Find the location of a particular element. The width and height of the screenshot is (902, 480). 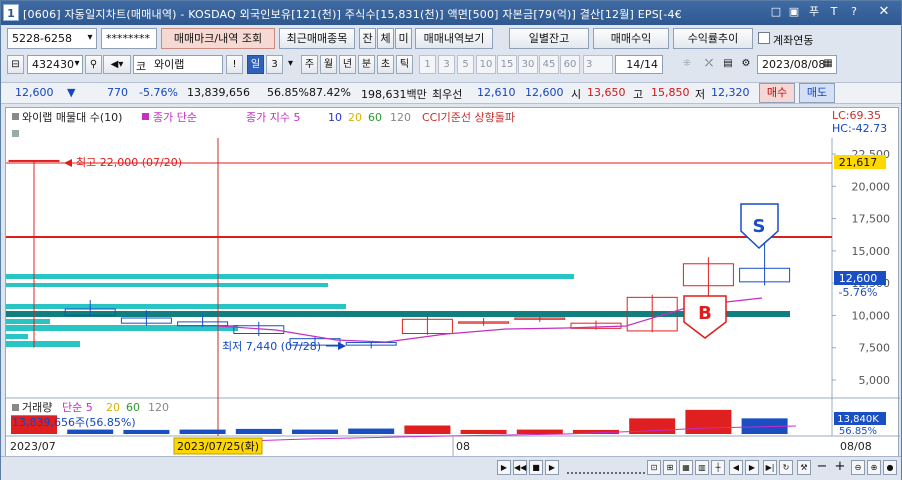

sell-button: 매도 is located at coordinates (817, 93).